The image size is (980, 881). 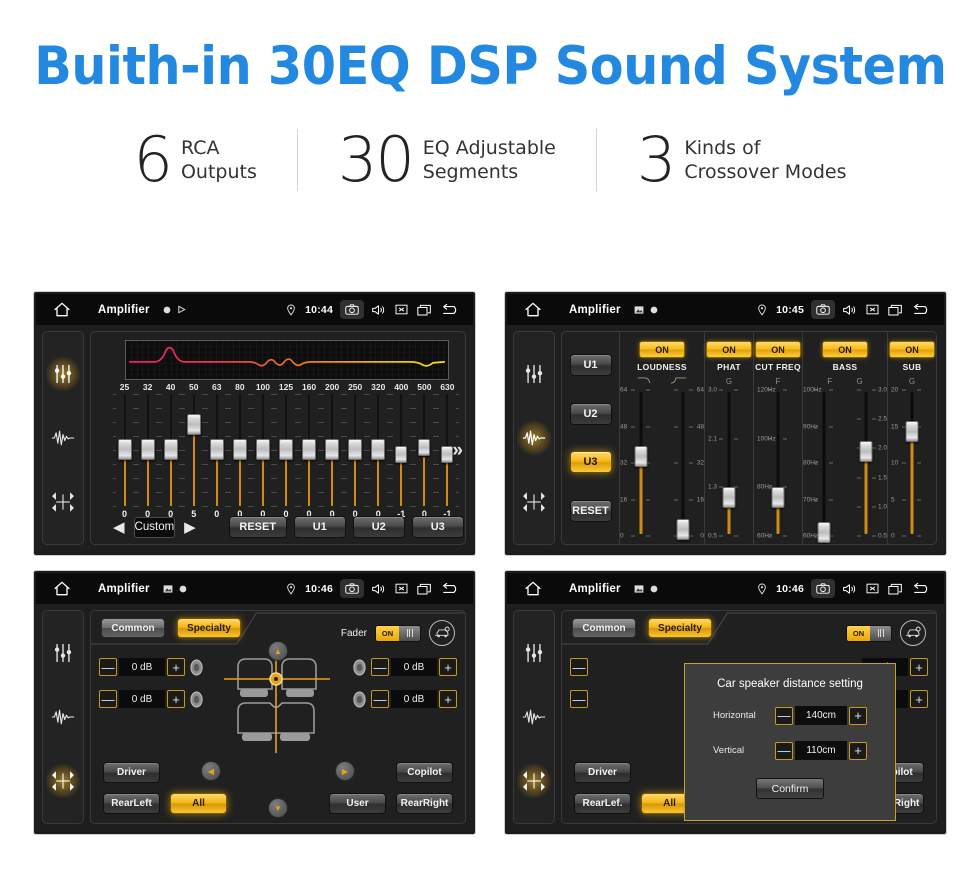 What do you see at coordinates (154, 527) in the screenshot?
I see `preset-name-display: Custom` at bounding box center [154, 527].